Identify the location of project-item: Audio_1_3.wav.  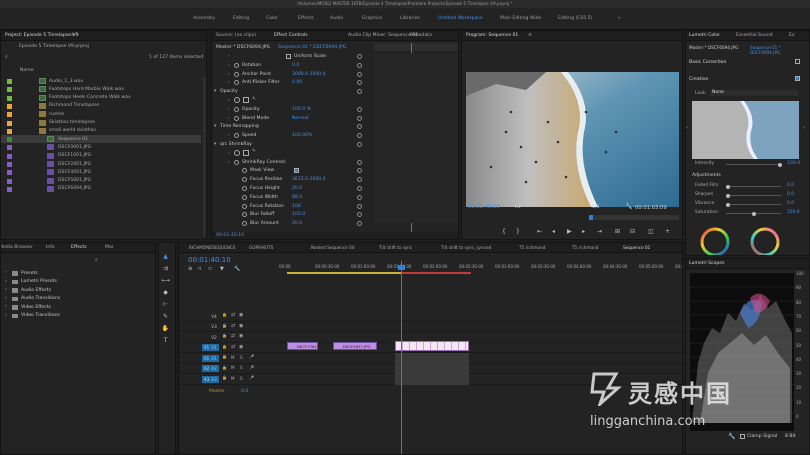
(101, 81).